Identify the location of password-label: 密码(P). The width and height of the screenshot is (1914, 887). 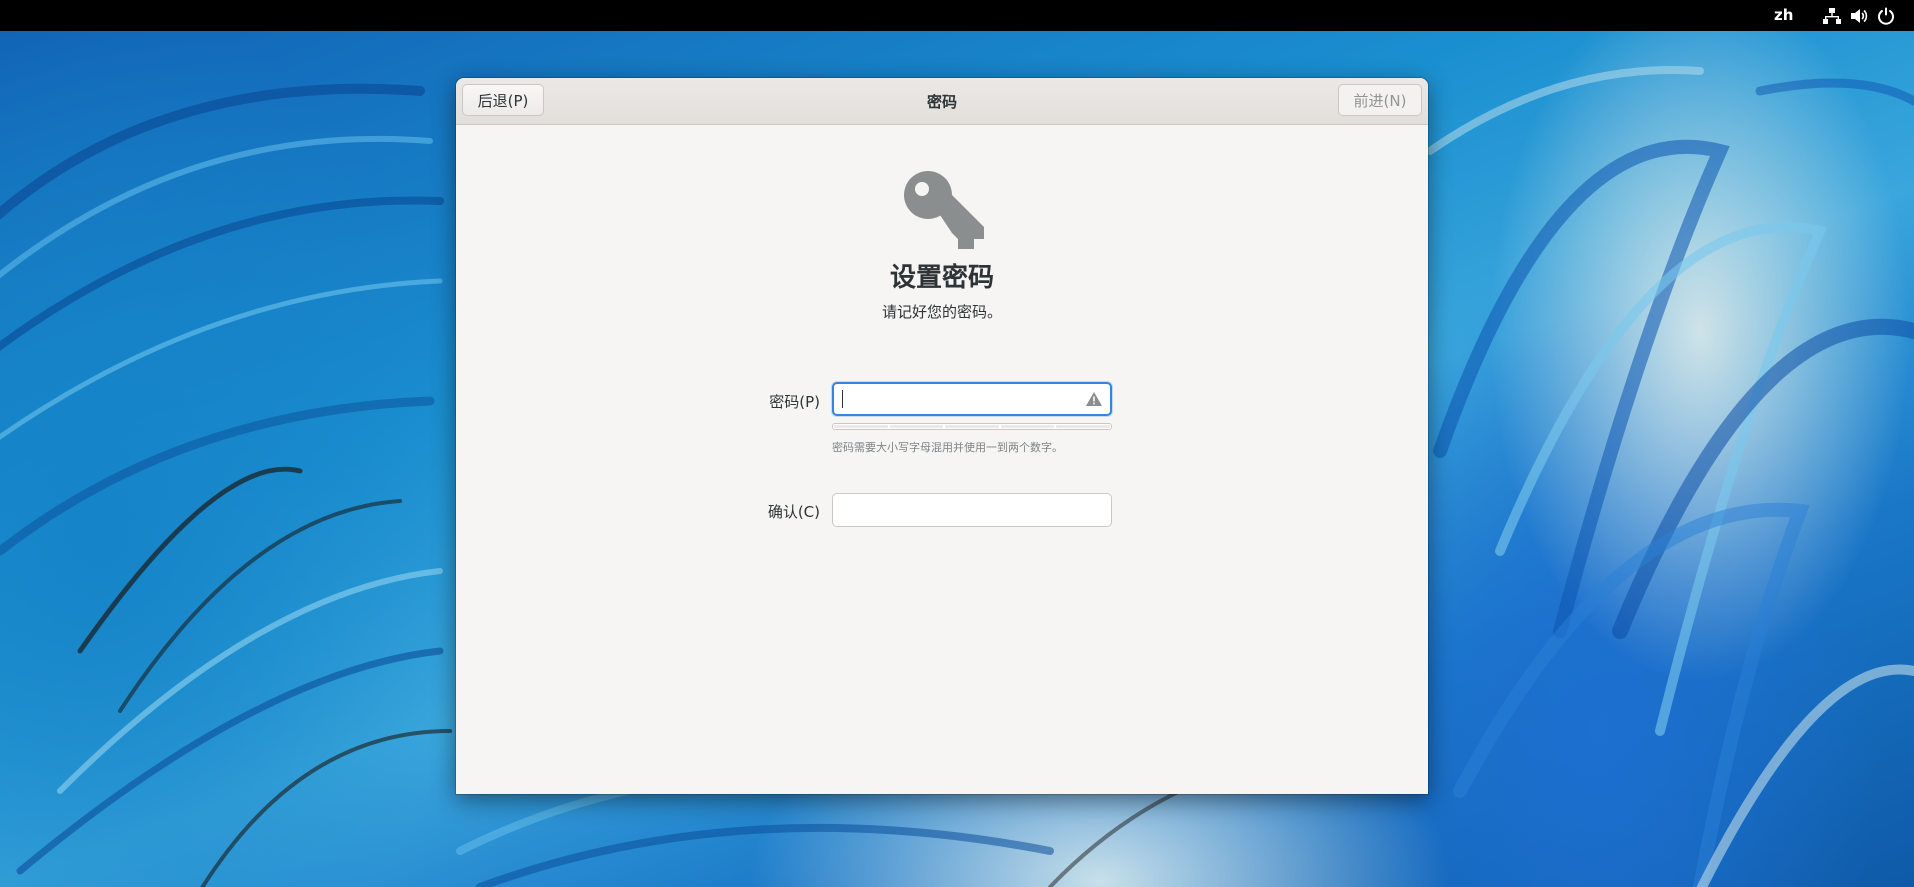
(794, 402).